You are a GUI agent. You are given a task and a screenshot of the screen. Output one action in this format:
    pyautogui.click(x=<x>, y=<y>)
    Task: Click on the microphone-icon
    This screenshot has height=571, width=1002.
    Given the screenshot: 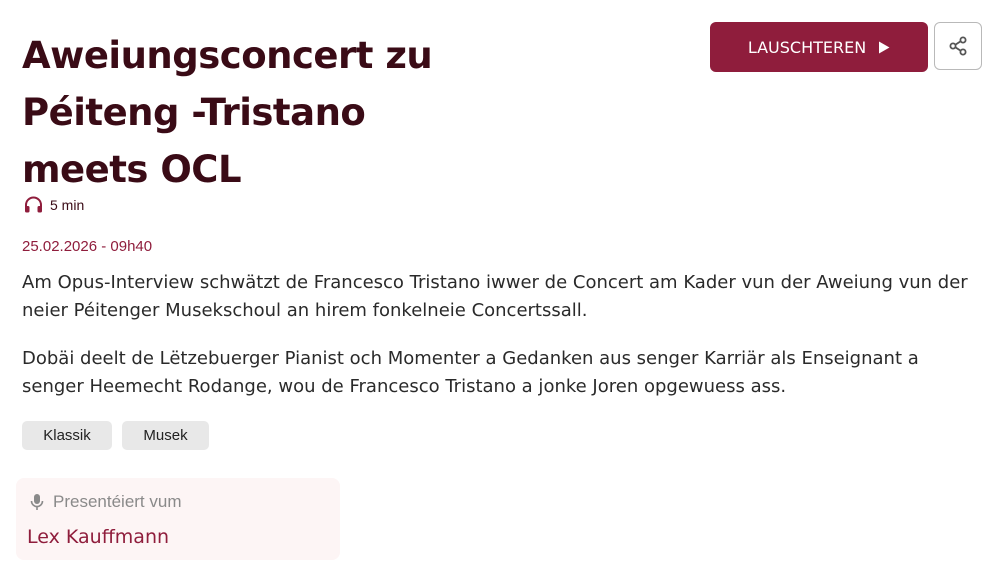 What is the action you would take?
    pyautogui.click(x=37, y=502)
    